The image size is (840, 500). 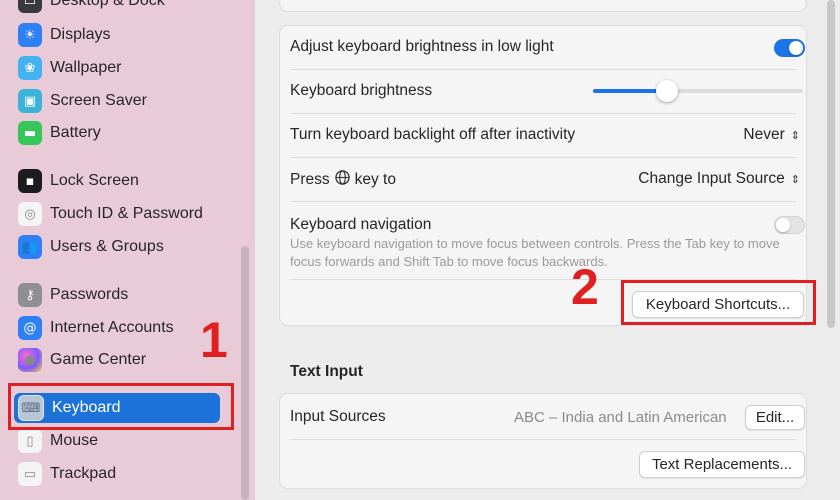 I want to click on step-2-callout: 2, so click(x=585, y=287).